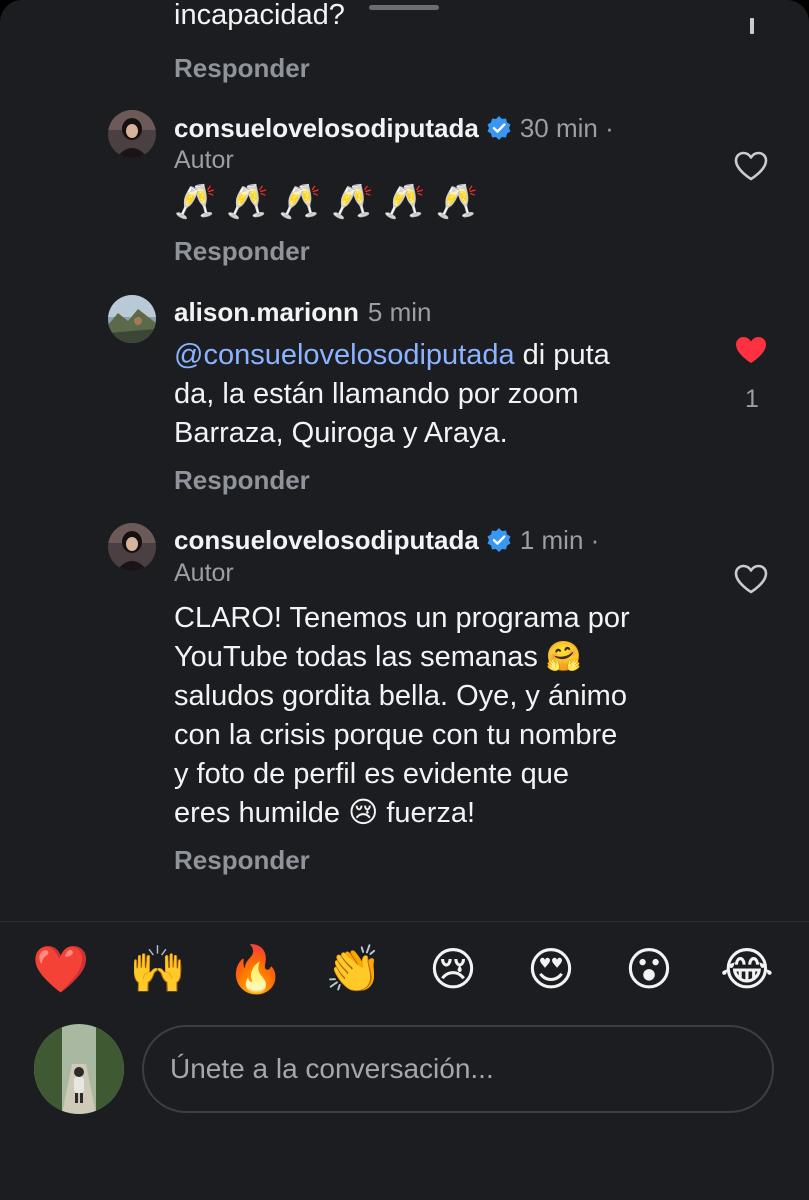  What do you see at coordinates (751, 350) in the screenshot?
I see `heart-icon-liked` at bounding box center [751, 350].